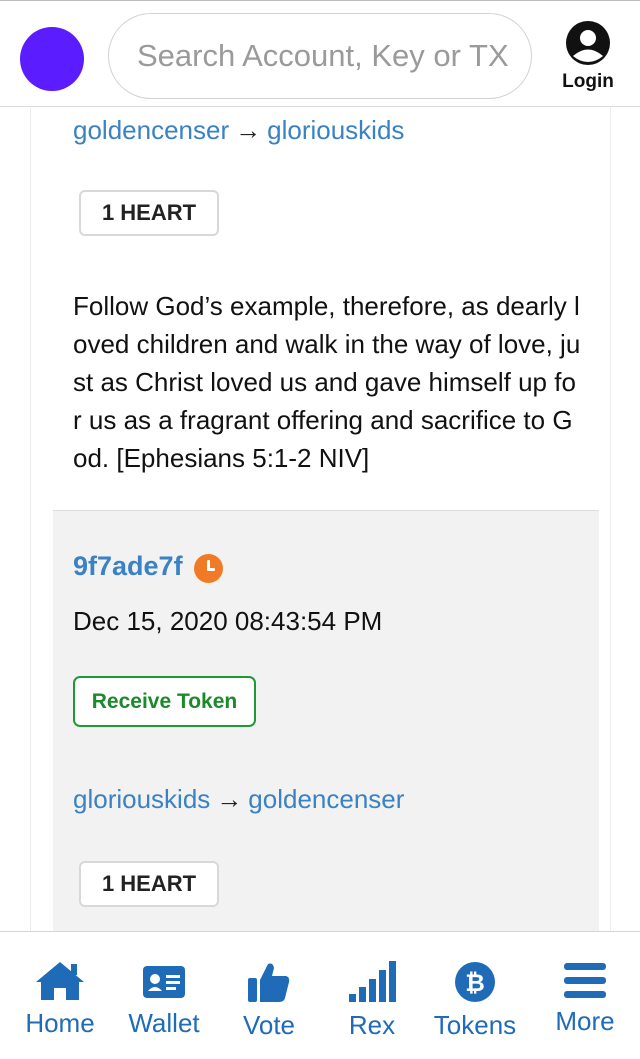 The width and height of the screenshot is (640, 1059). What do you see at coordinates (372, 981) in the screenshot?
I see `signal-bars-icon` at bounding box center [372, 981].